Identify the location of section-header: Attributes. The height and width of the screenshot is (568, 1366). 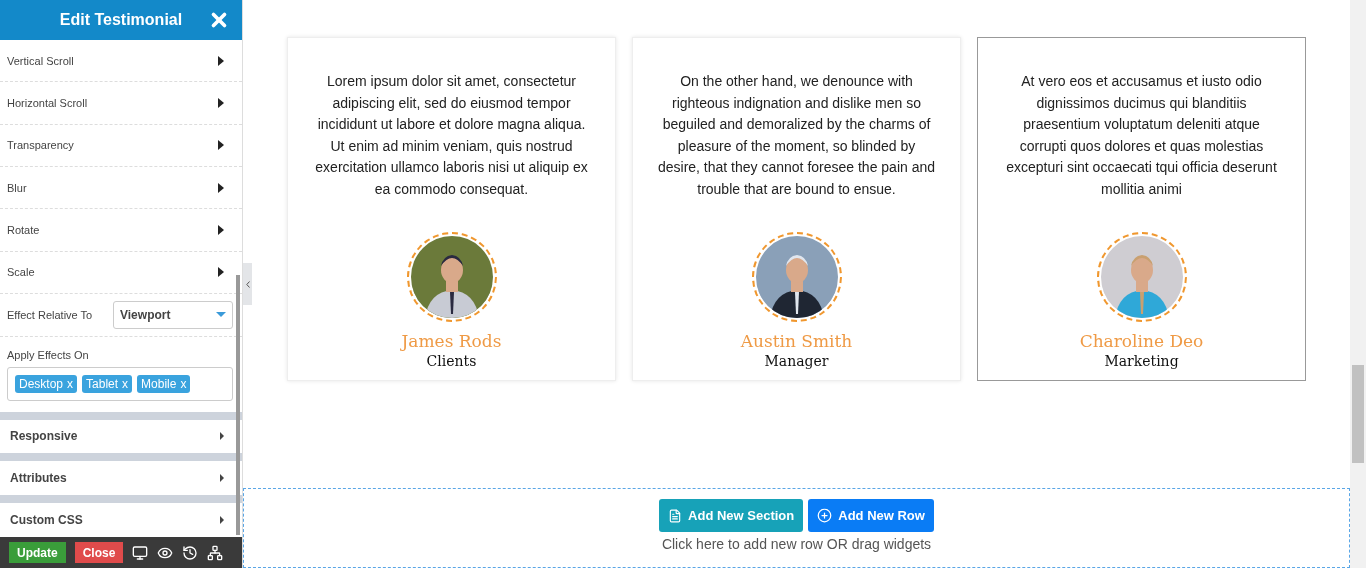
(121, 478).